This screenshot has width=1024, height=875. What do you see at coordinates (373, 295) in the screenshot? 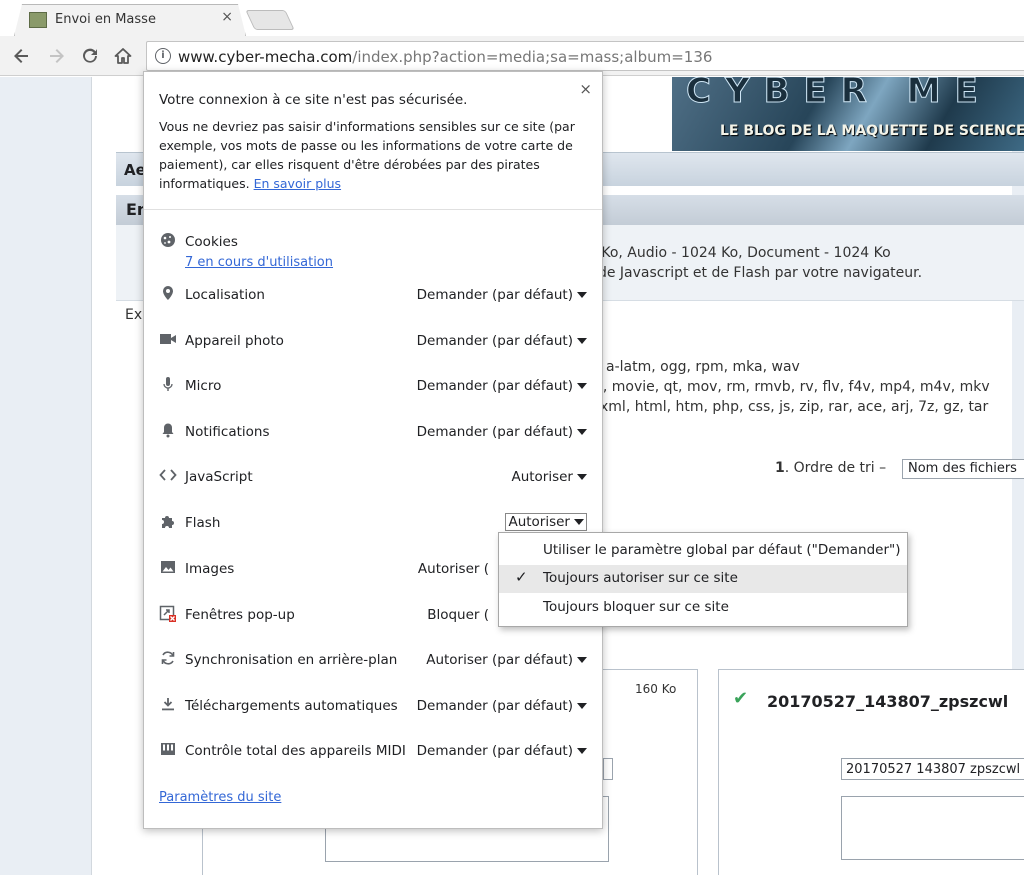
I see `permission-row-location: Localisation Demander (par défaut)` at bounding box center [373, 295].